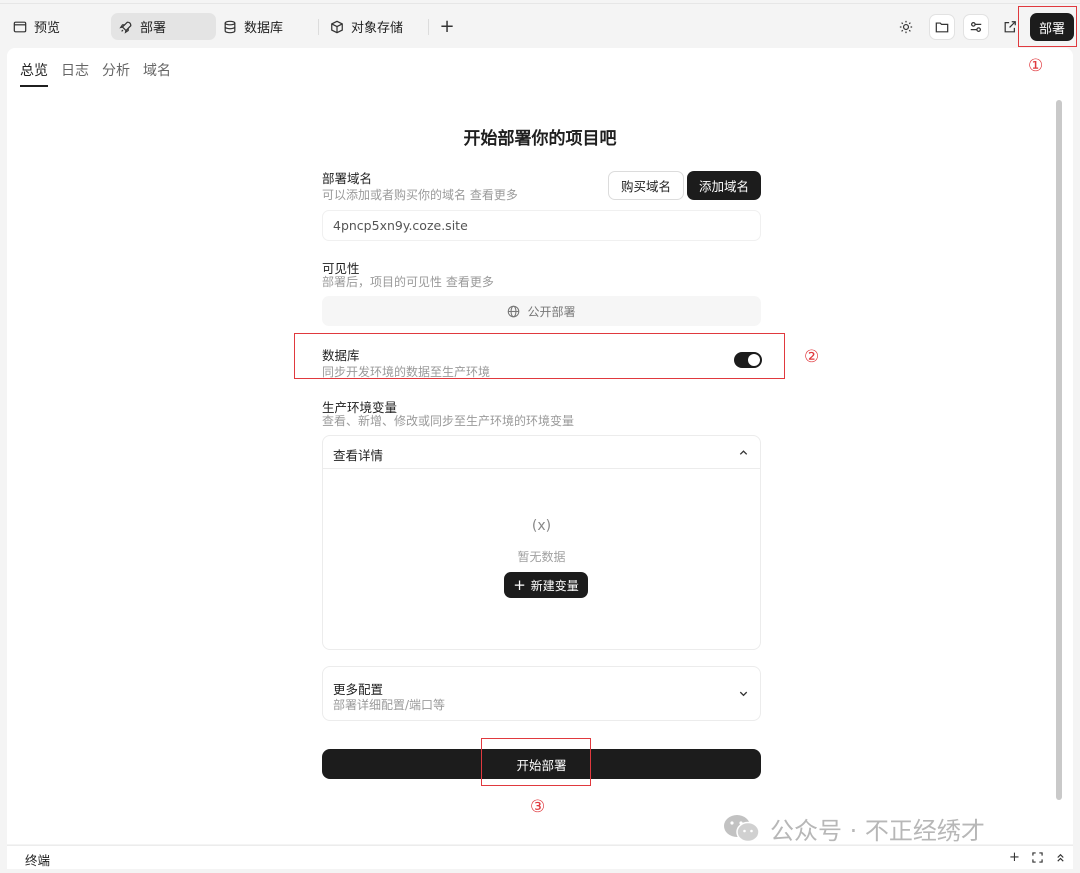 Image resolution: width=1080 pixels, height=873 pixels. Describe the element at coordinates (47, 28) in the screenshot. I see `tab-preview-label: 预览` at that location.